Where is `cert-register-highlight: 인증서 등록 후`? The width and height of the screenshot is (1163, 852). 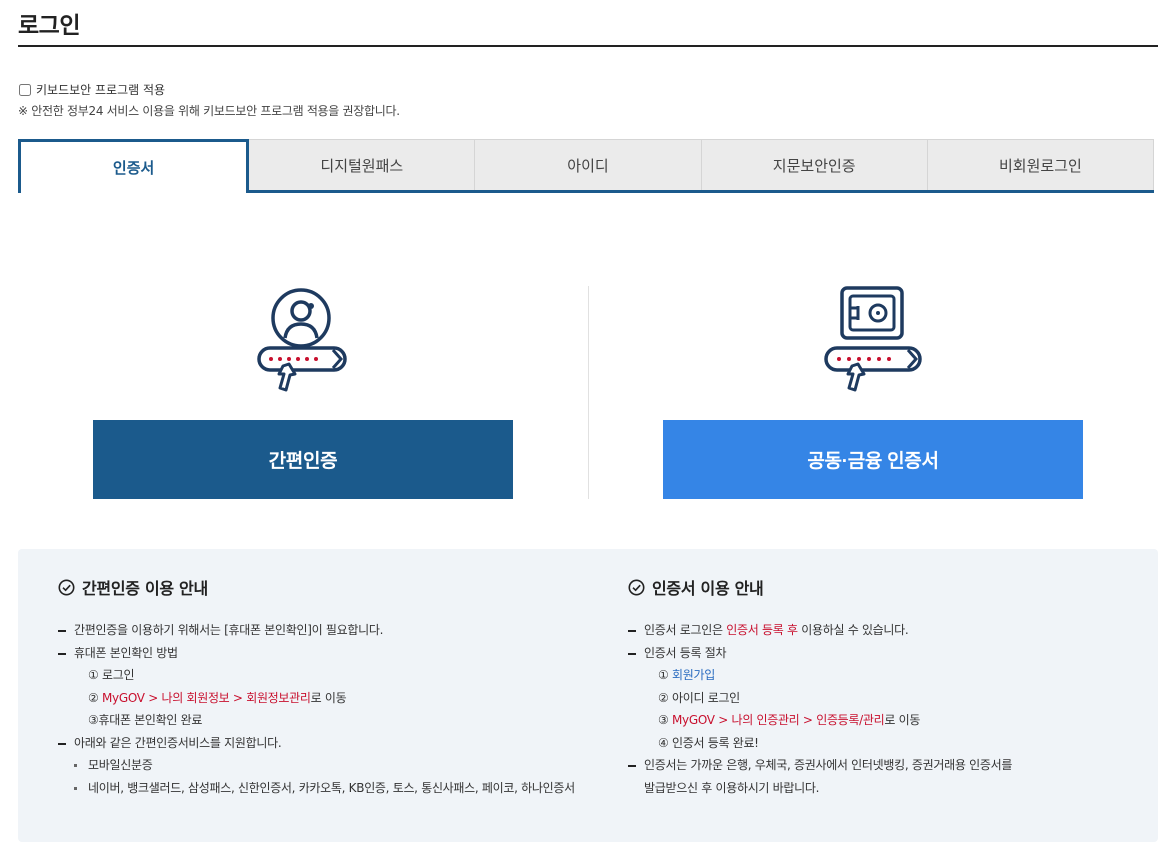
cert-register-highlight: 인증서 등록 후 is located at coordinates (762, 630).